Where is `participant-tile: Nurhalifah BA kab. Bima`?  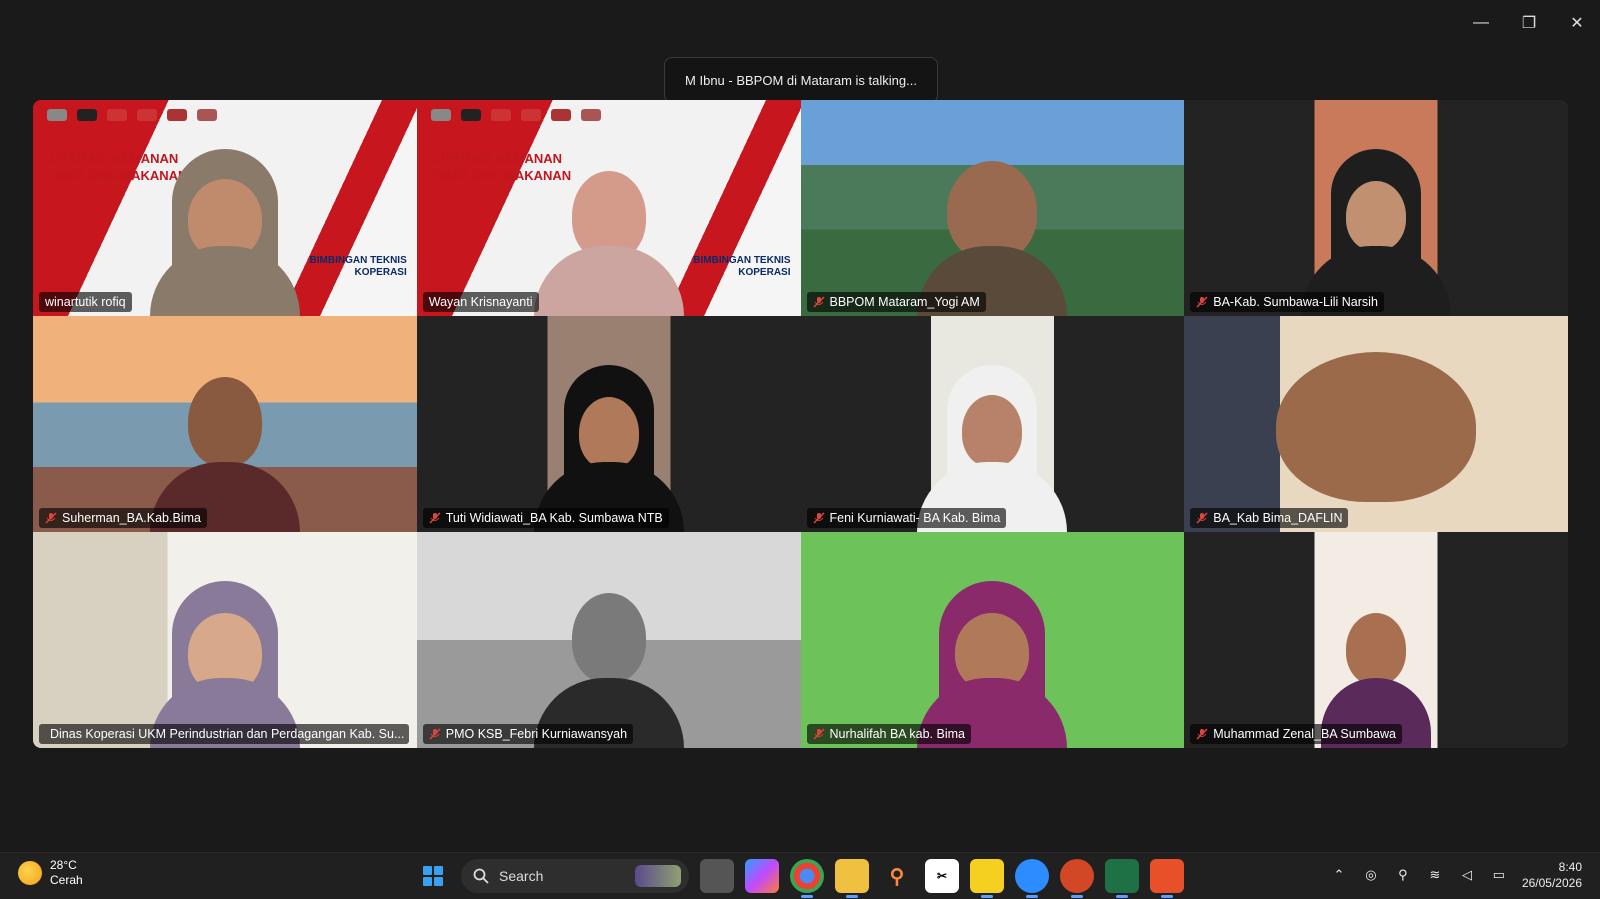
participant-tile: Nurhalifah BA kab. Bima is located at coordinates (992, 640).